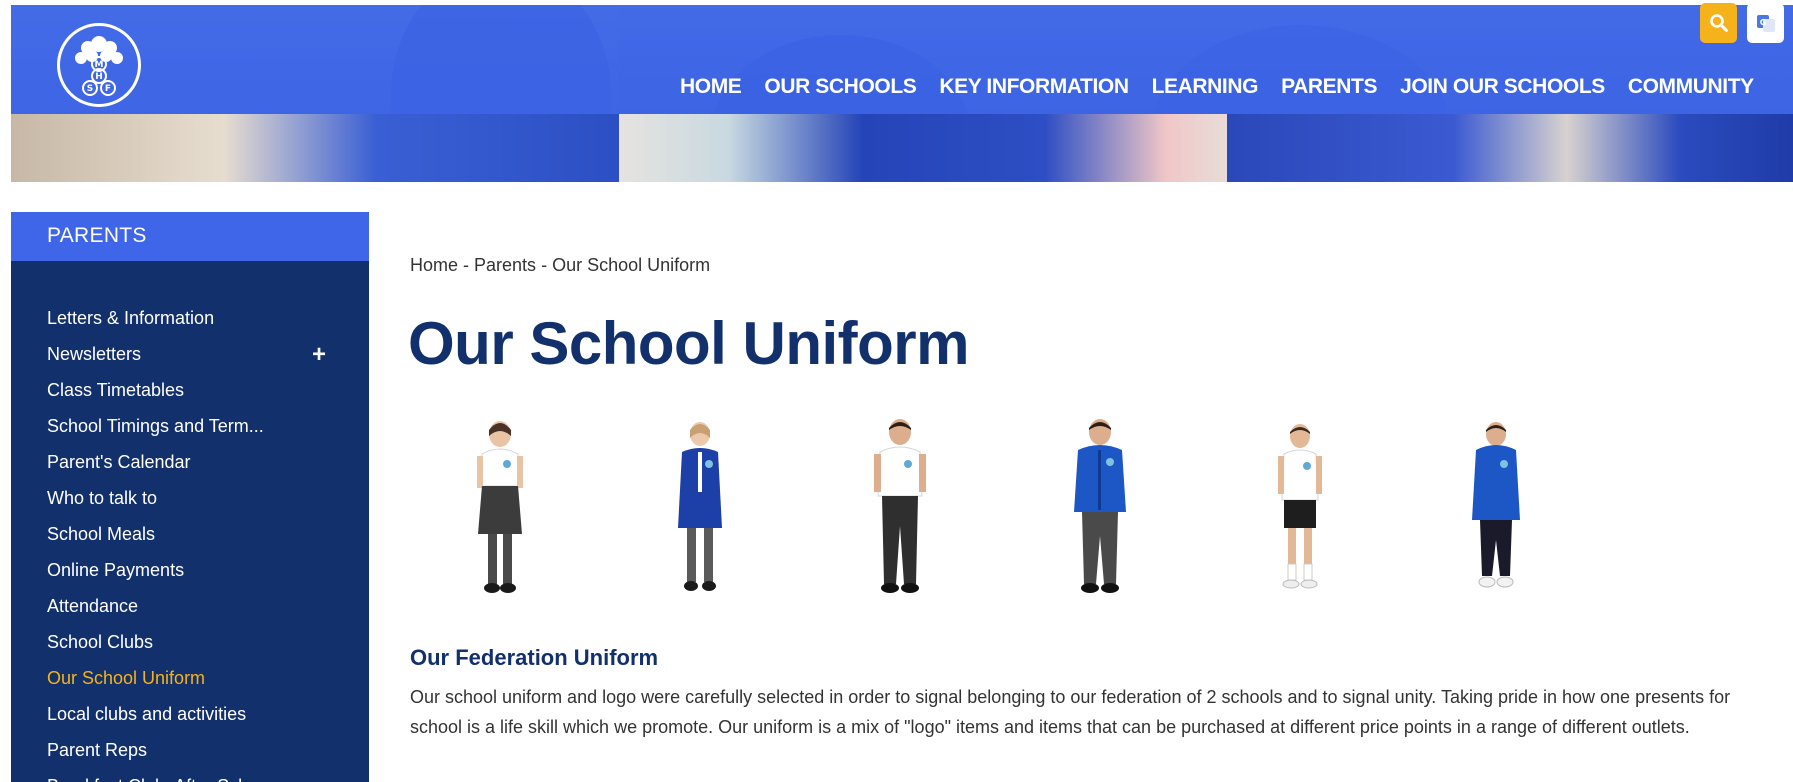 The image size is (1793, 782). Describe the element at coordinates (190, 236) in the screenshot. I see `sidebar-heading: PARENTS` at that location.